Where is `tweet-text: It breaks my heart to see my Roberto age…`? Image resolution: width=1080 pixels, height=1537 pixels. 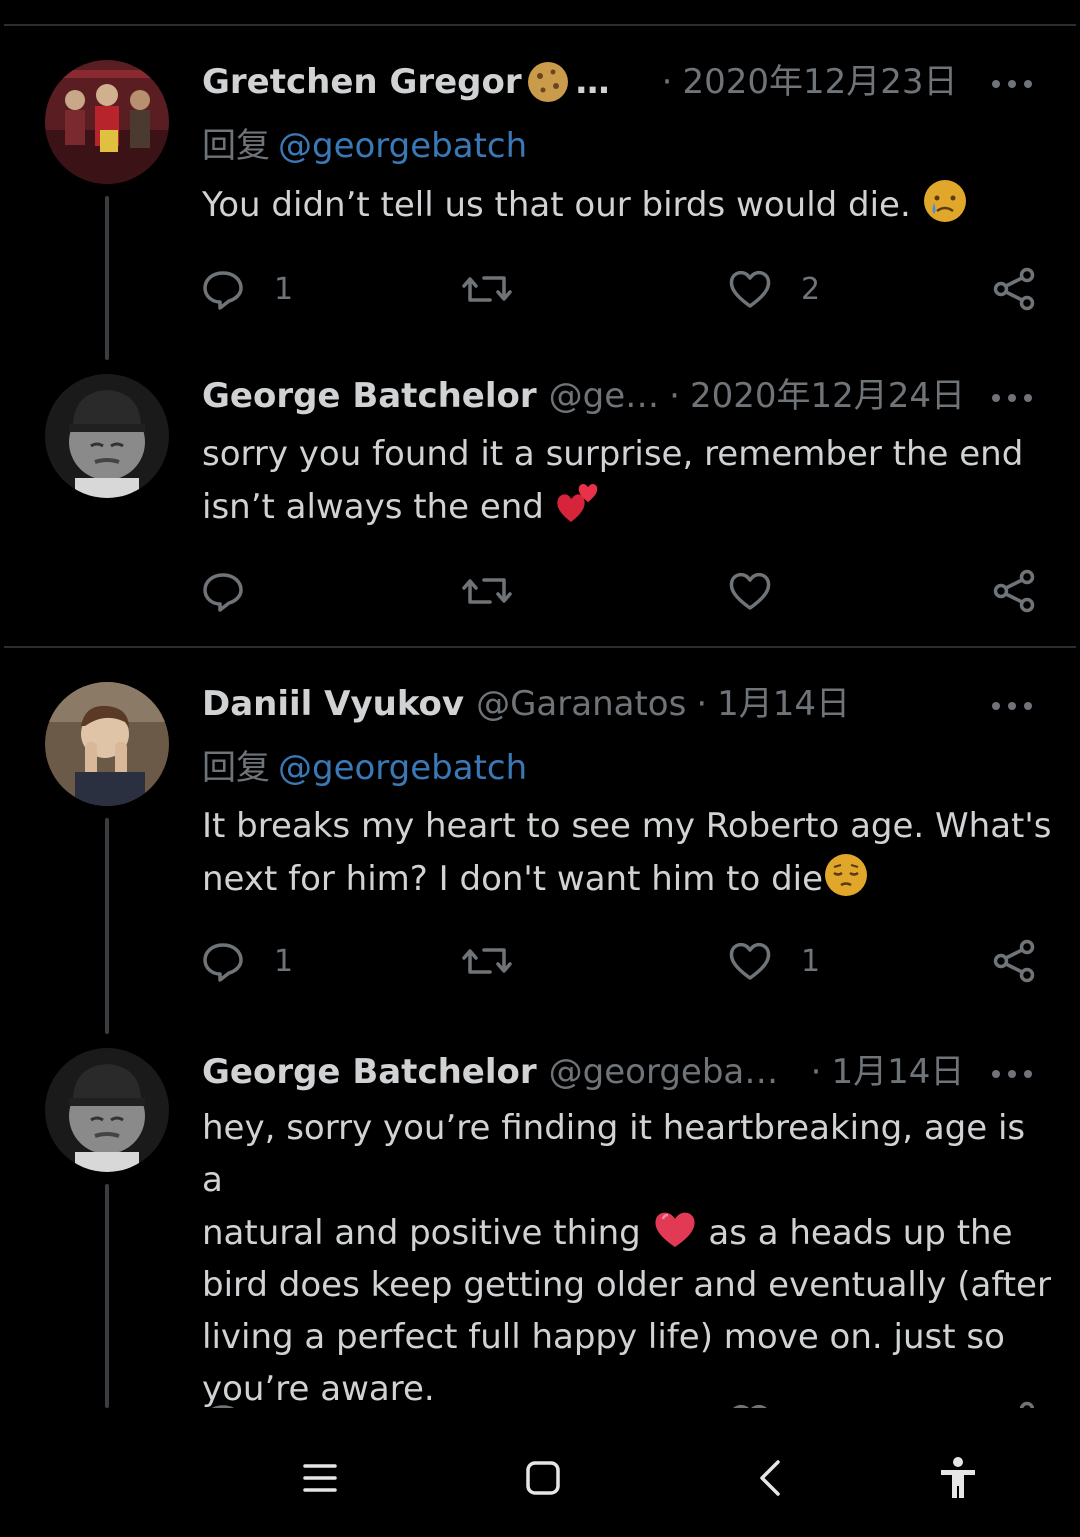
tweet-text: It breaks my heart to see my Roberto age… is located at coordinates (627, 852).